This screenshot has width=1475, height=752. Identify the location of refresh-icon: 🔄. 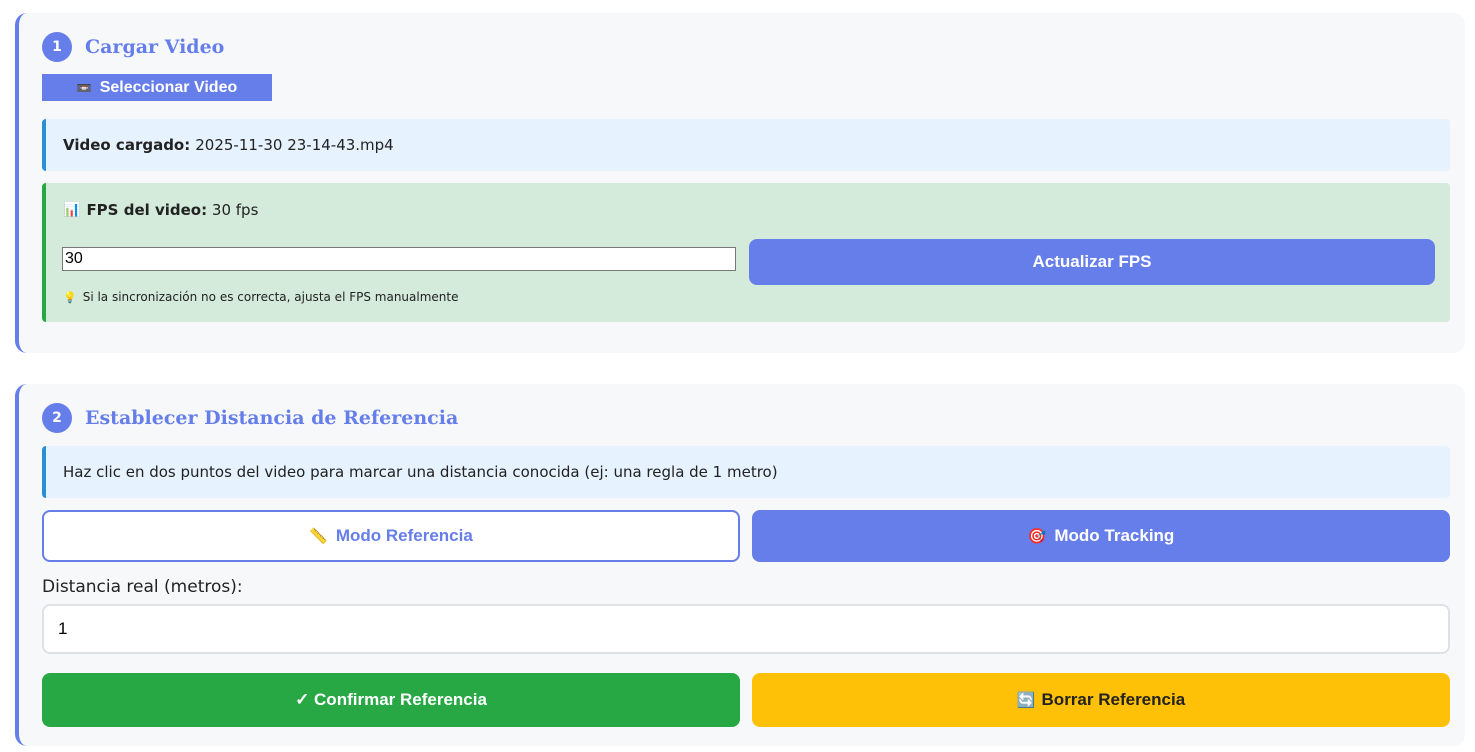
(1026, 700).